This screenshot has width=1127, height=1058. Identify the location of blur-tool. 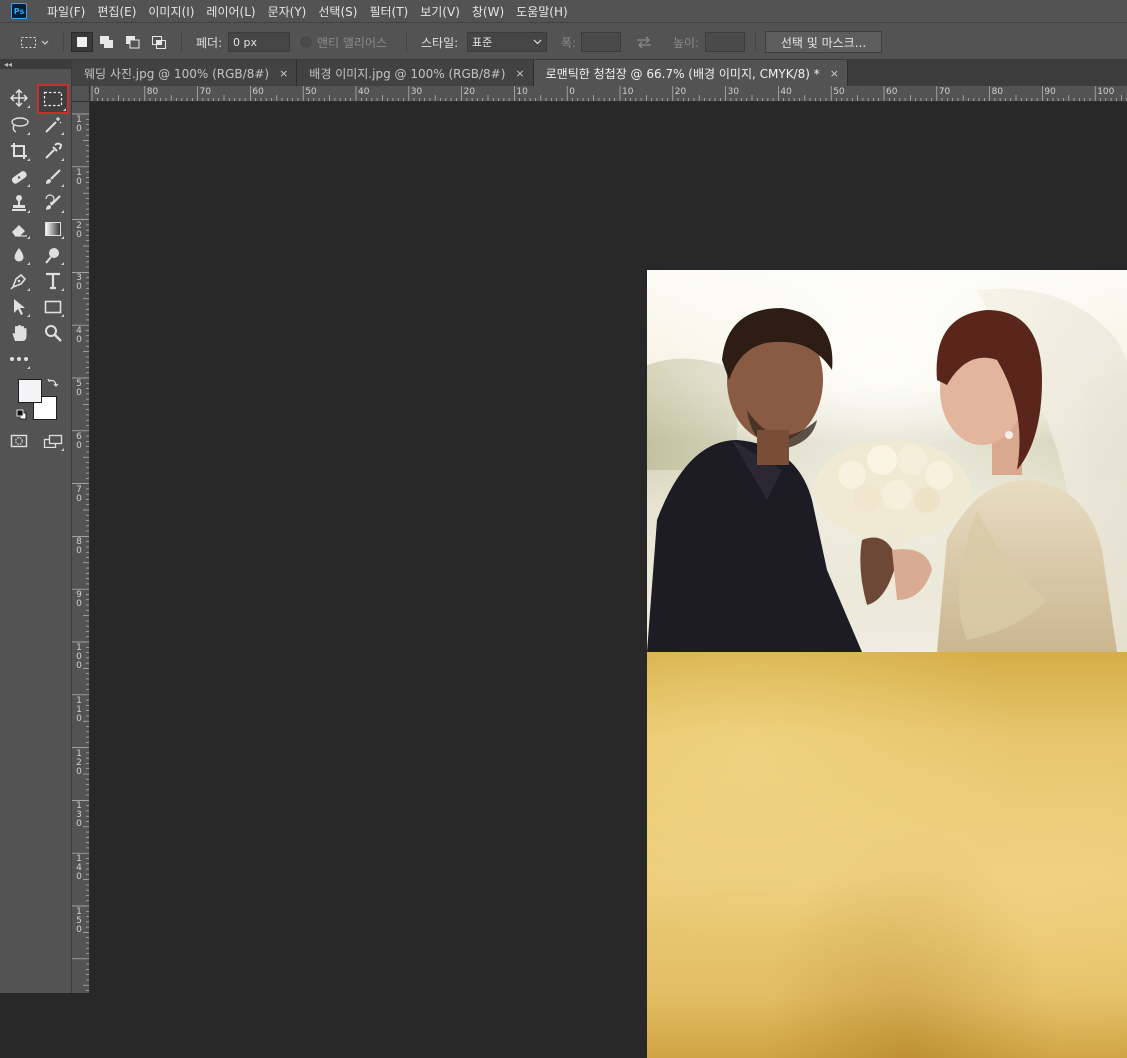
(19, 255).